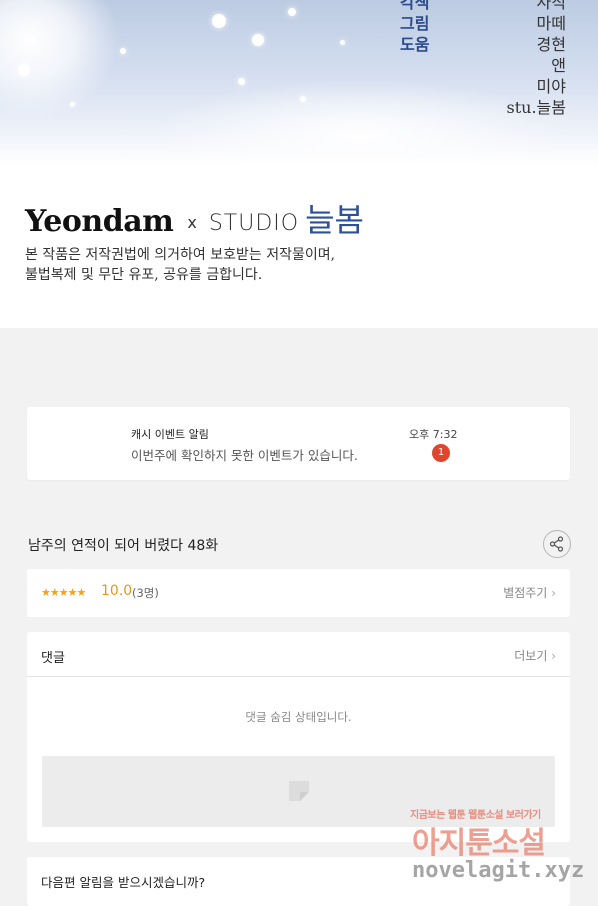  I want to click on copyright-line: 불법복제 및 무단 유포, 공유를 금합니다., so click(144, 275).